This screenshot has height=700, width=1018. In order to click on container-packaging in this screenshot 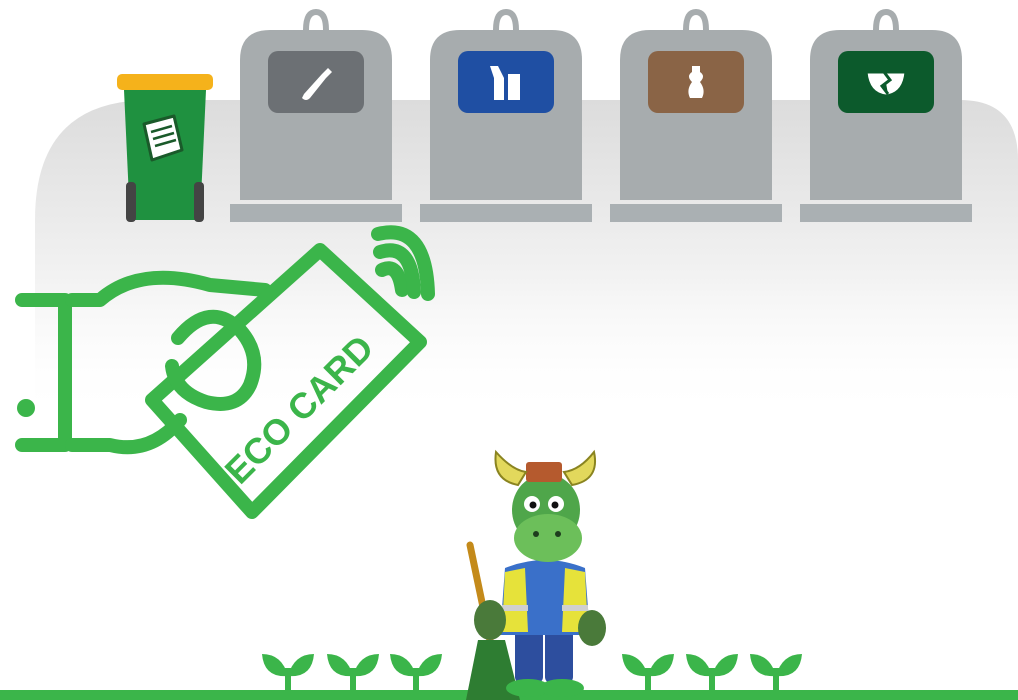, I will do `click(506, 115)`.